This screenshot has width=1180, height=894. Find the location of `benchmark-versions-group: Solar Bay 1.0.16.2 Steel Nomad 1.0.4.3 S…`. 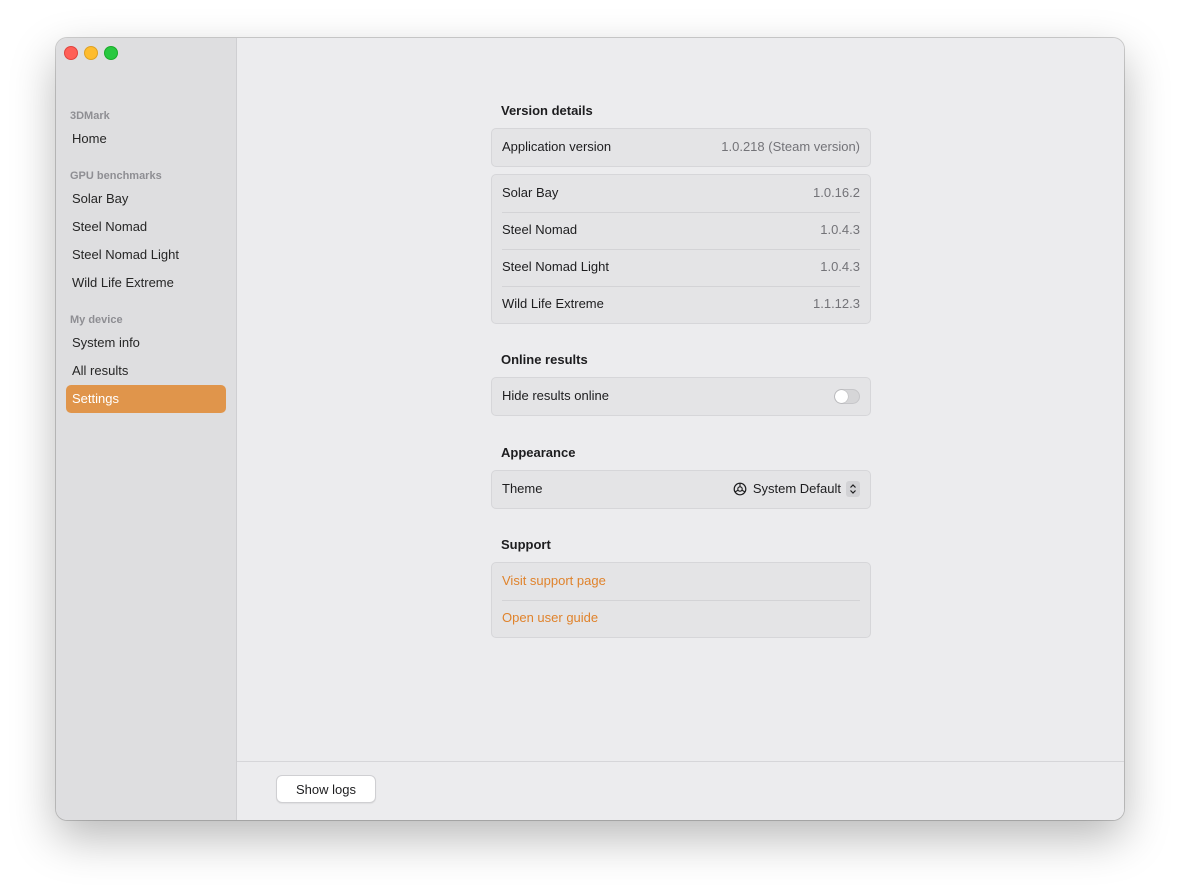

benchmark-versions-group: Solar Bay 1.0.16.2 Steel Nomad 1.0.4.3 S… is located at coordinates (681, 249).